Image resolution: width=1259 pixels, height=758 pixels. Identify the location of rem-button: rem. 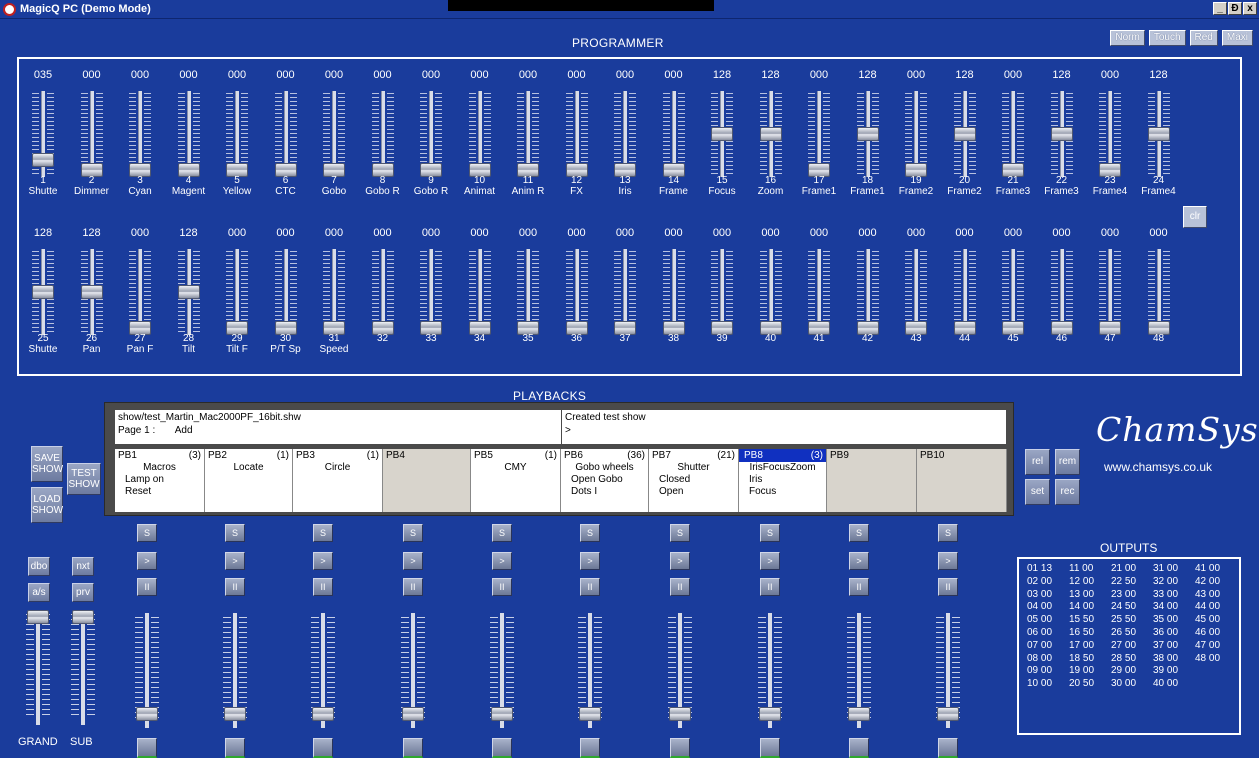
(1067, 462).